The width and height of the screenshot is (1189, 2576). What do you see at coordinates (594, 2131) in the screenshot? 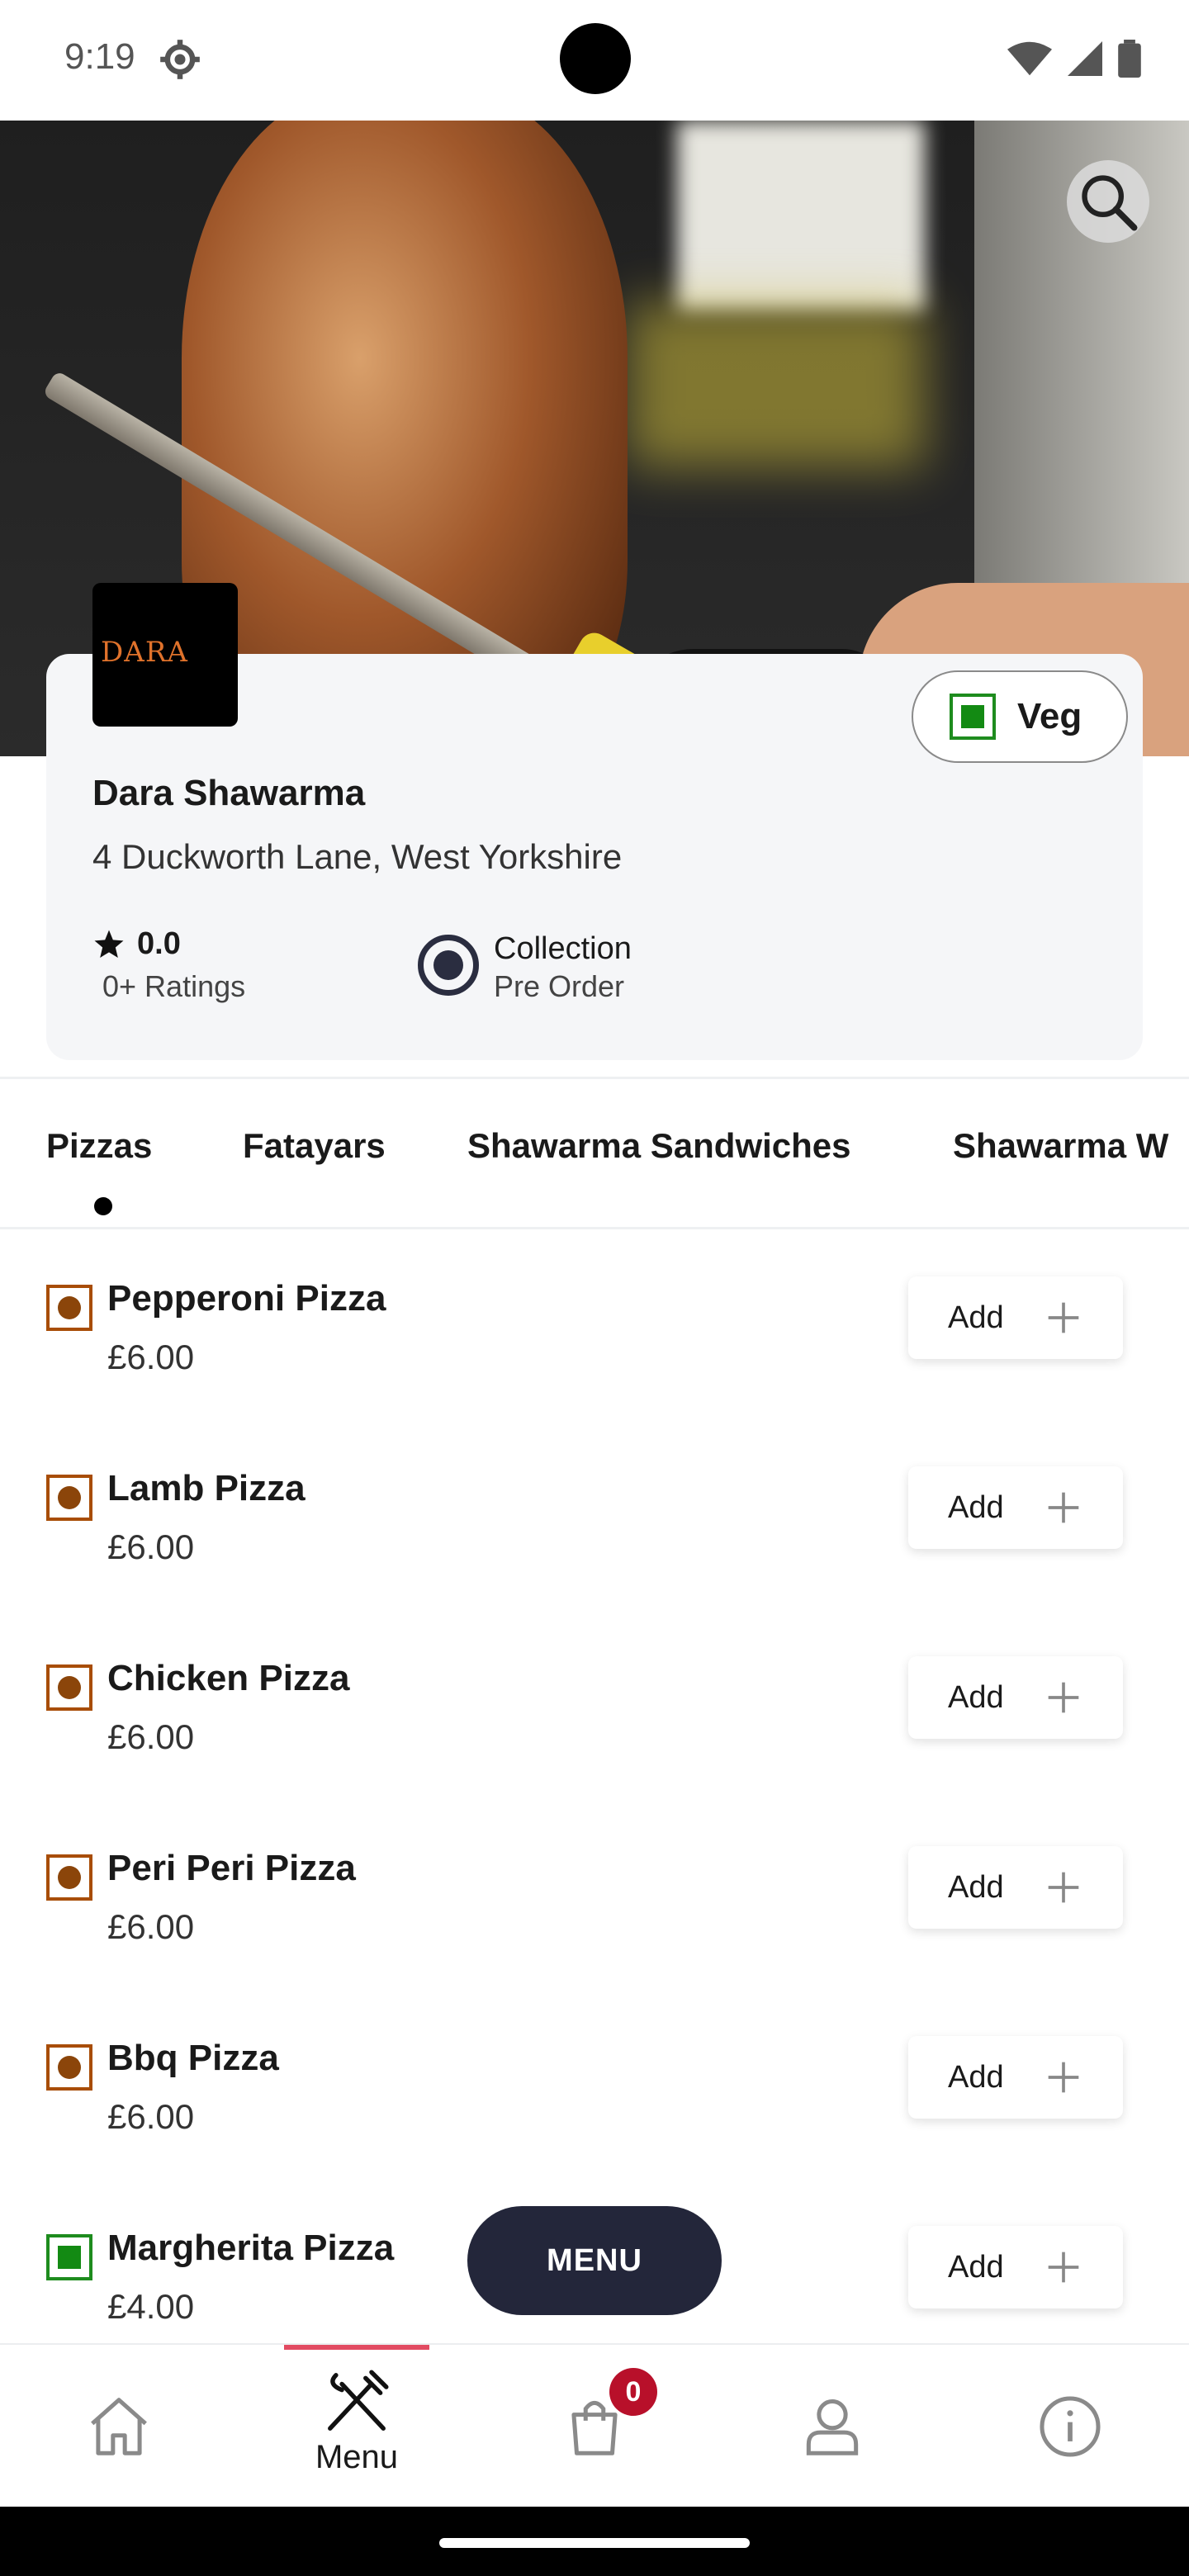
I see `list-item: Bbq Pizza £6.00 Add` at bounding box center [594, 2131].